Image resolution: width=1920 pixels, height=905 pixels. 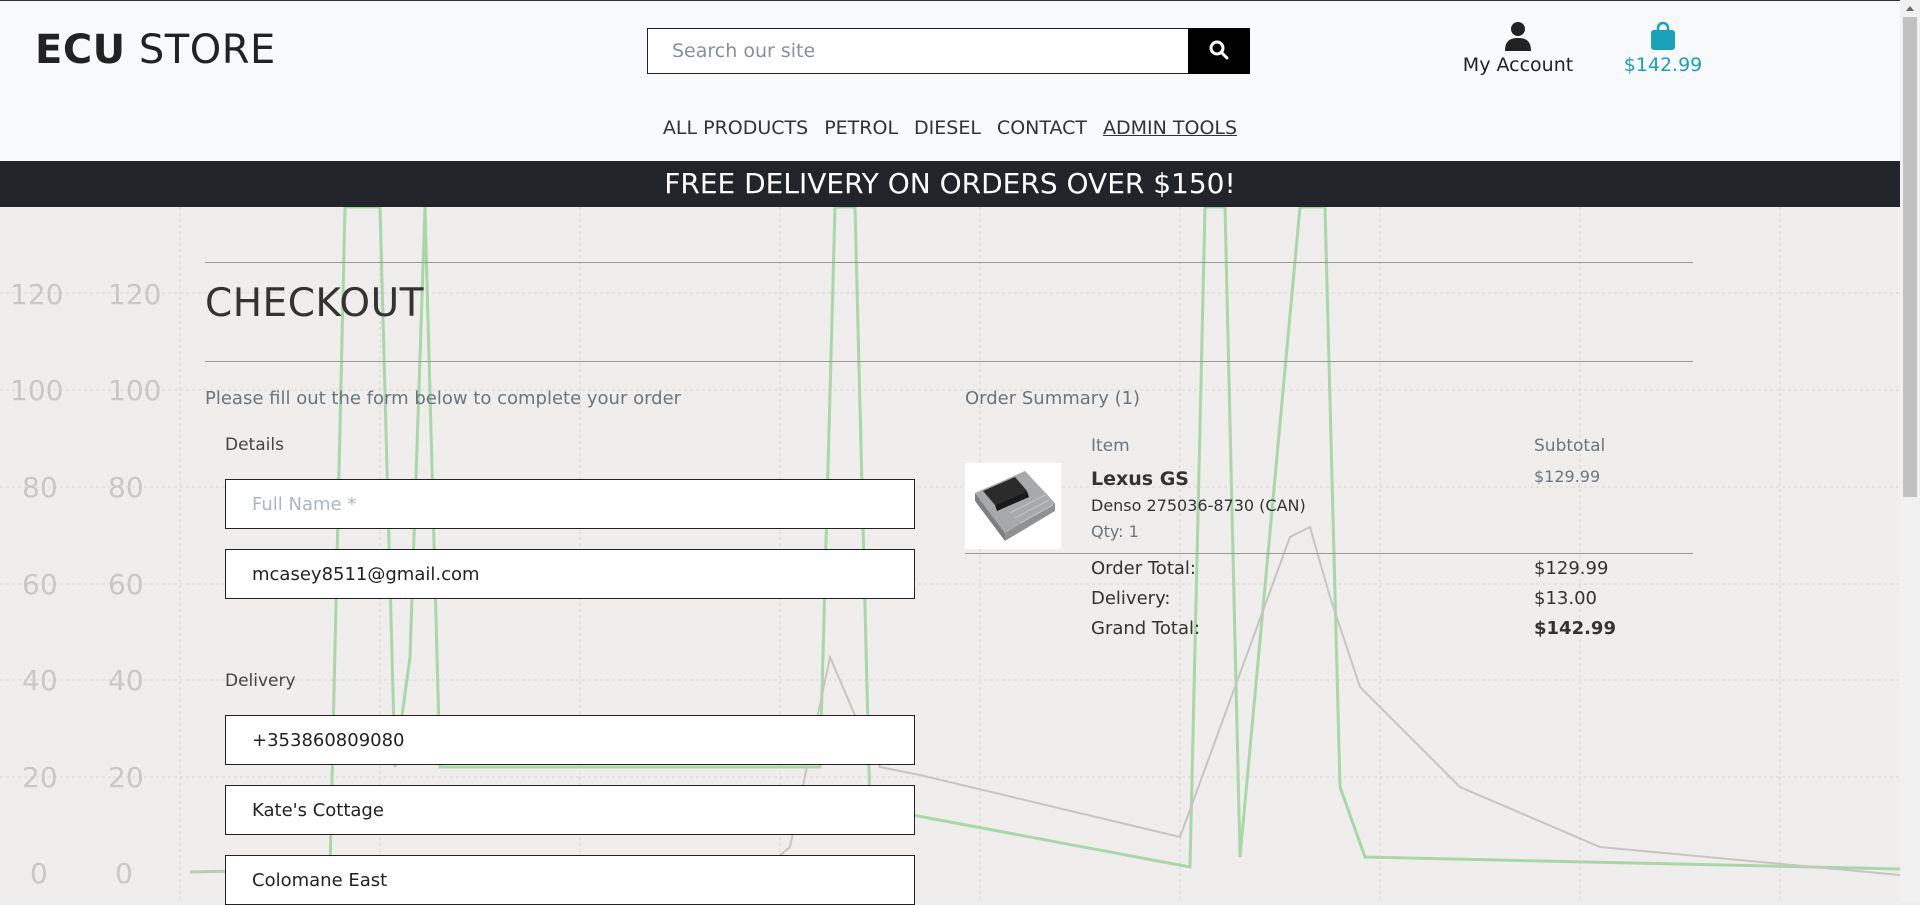 What do you see at coordinates (570, 880) in the screenshot?
I see `address-line2-field` at bounding box center [570, 880].